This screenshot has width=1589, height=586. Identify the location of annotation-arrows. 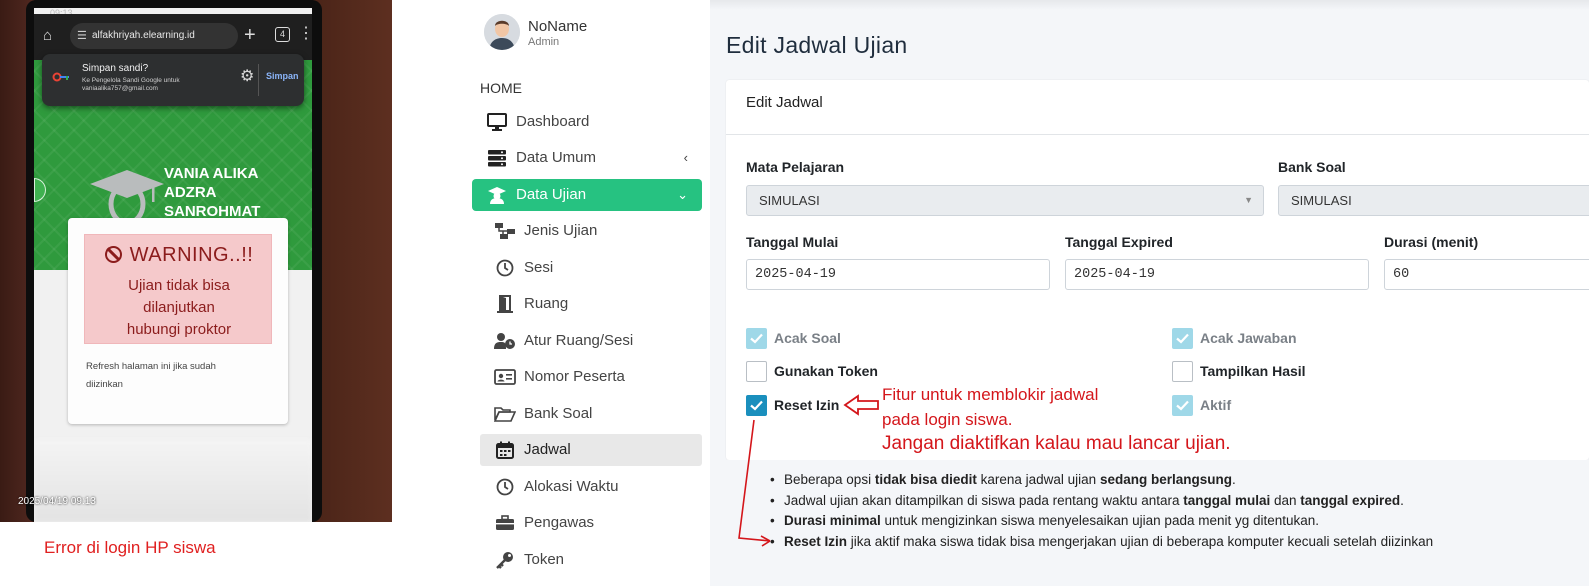
(808, 470).